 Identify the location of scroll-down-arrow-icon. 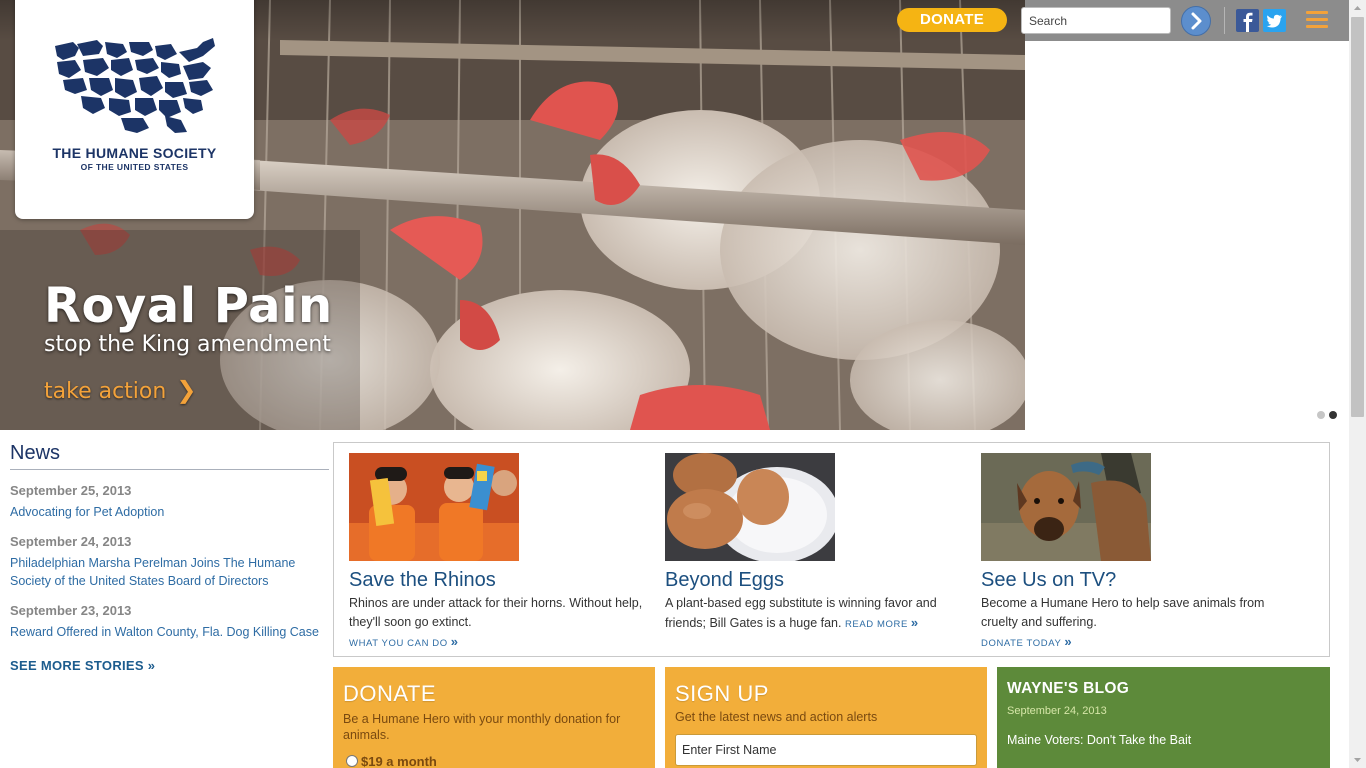
(1357, 759).